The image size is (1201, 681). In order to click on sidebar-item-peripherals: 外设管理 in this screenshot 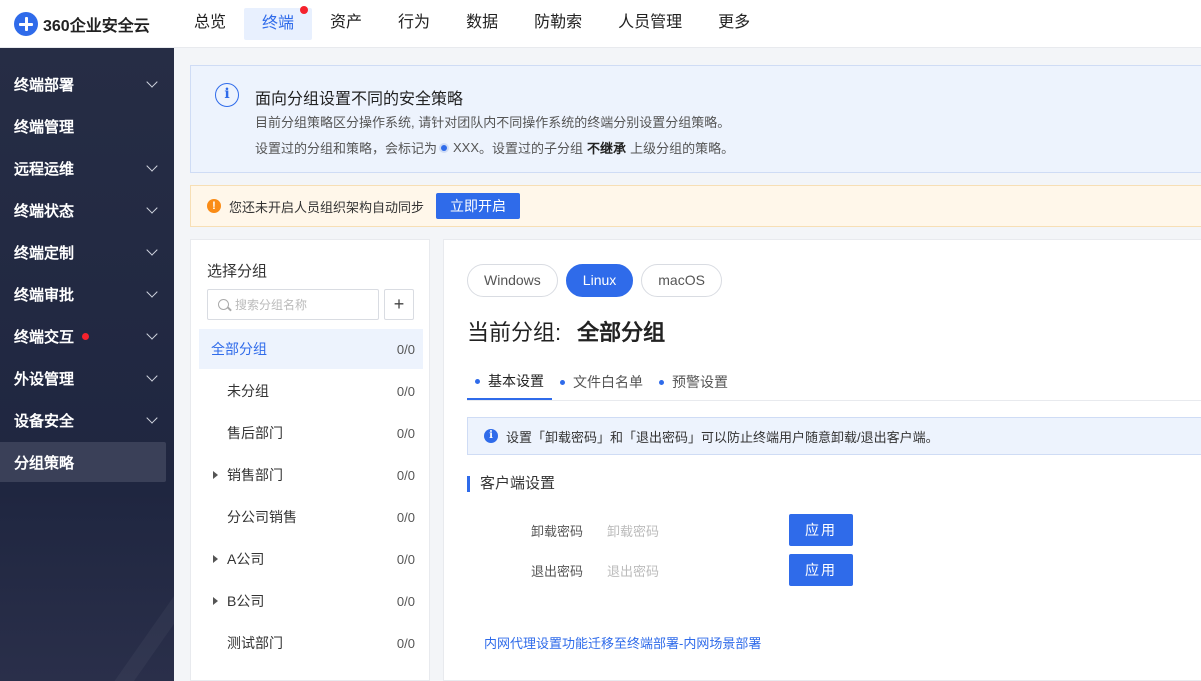, I will do `click(83, 378)`.